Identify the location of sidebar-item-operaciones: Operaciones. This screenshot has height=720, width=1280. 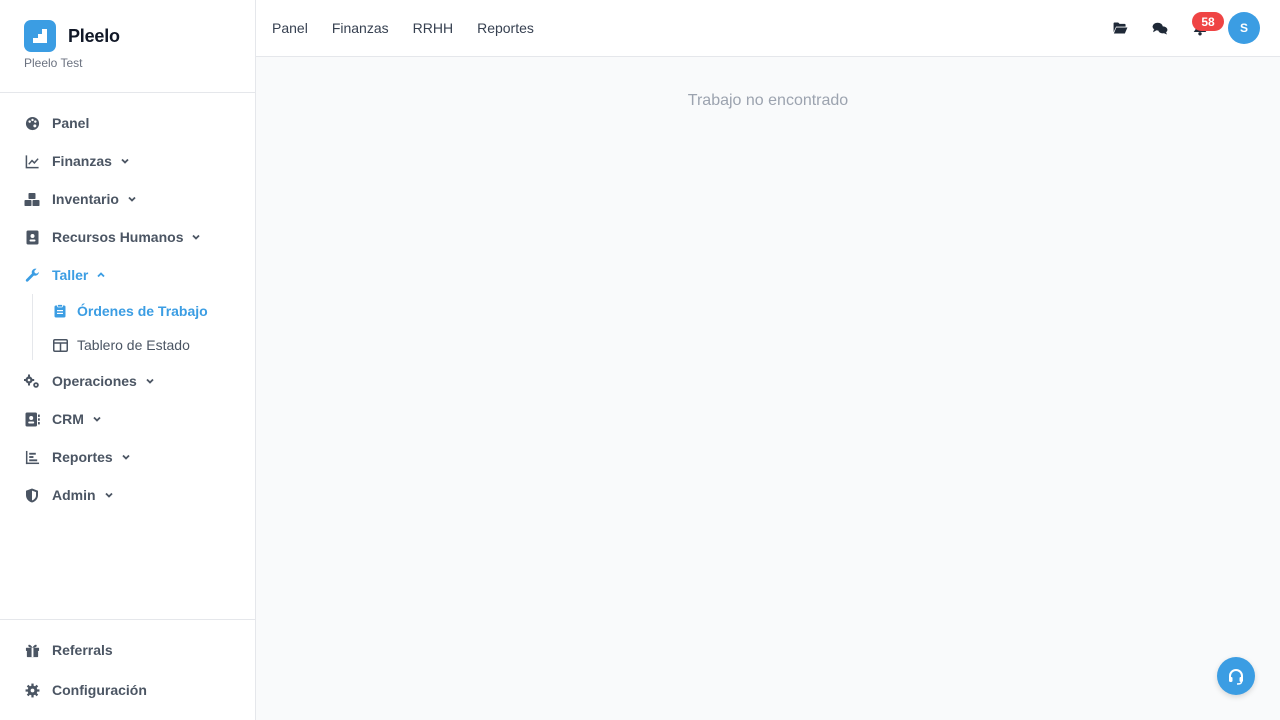
(89, 381).